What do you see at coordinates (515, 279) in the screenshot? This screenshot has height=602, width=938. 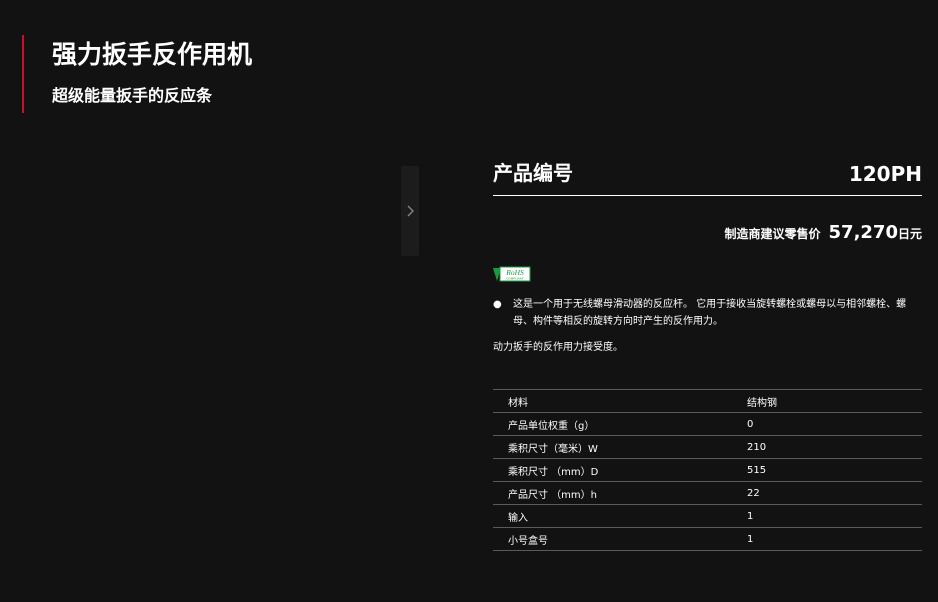 I see `rohs-sub: COMPLIANT` at bounding box center [515, 279].